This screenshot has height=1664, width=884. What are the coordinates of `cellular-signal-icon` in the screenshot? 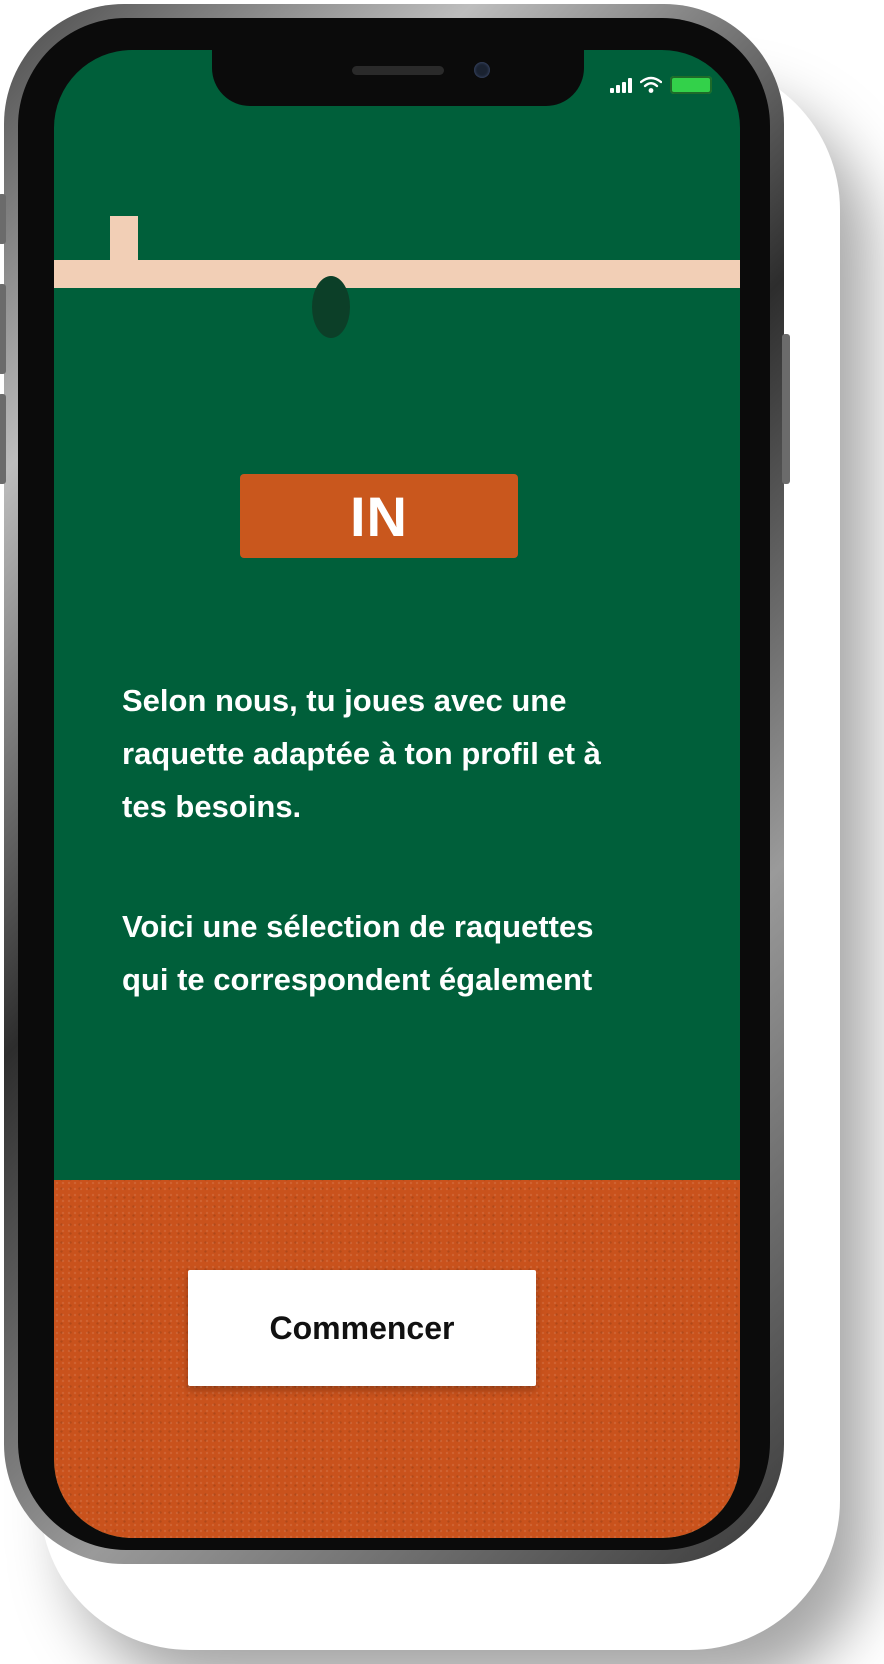 It's located at (621, 85).